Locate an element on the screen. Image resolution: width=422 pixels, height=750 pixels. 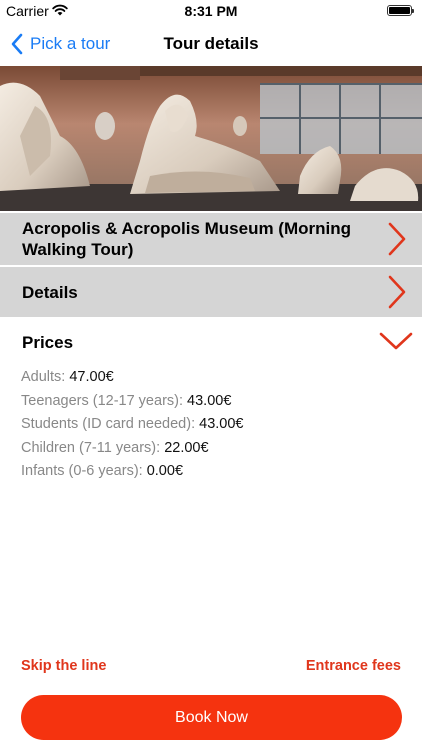
status-time: 8:31 PM is located at coordinates (211, 11).